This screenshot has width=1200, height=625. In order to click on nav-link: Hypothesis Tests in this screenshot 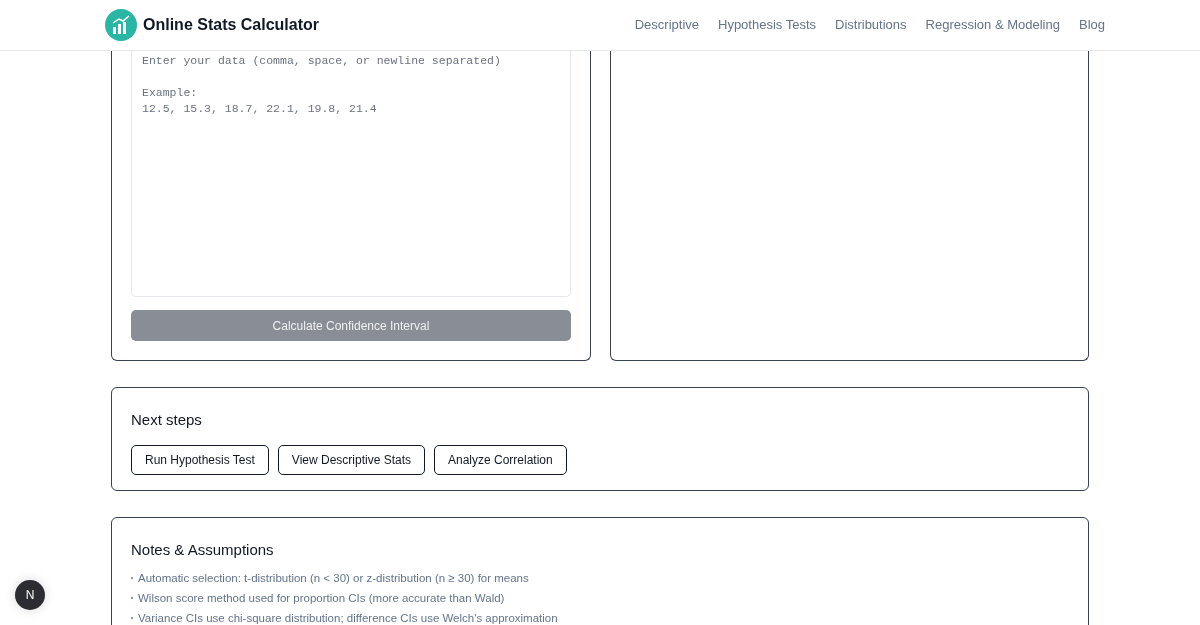, I will do `click(767, 25)`.